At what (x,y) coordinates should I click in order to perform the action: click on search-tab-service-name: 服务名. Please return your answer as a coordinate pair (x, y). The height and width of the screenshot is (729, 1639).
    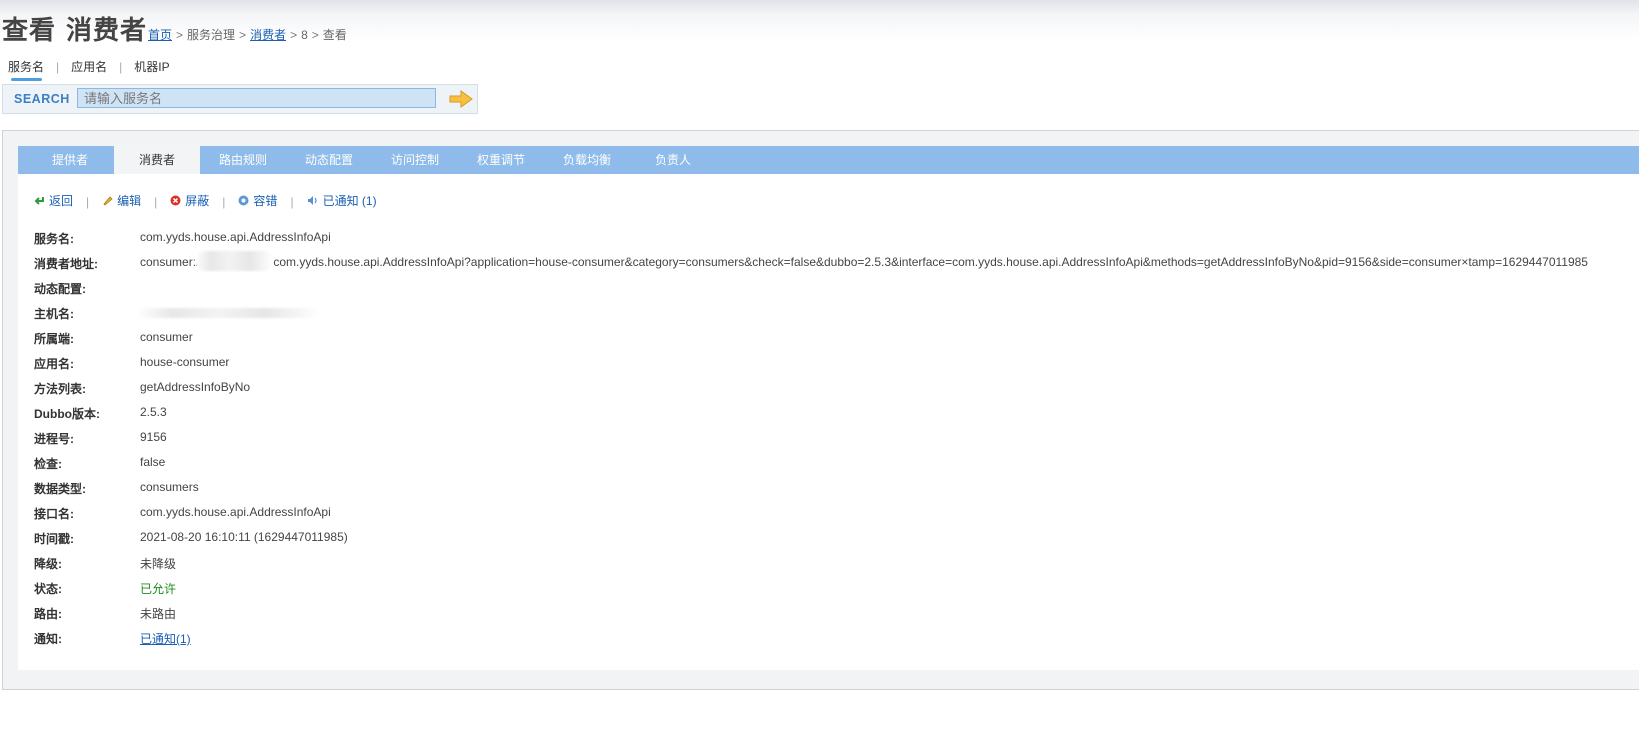
    Looking at the image, I should click on (26, 69).